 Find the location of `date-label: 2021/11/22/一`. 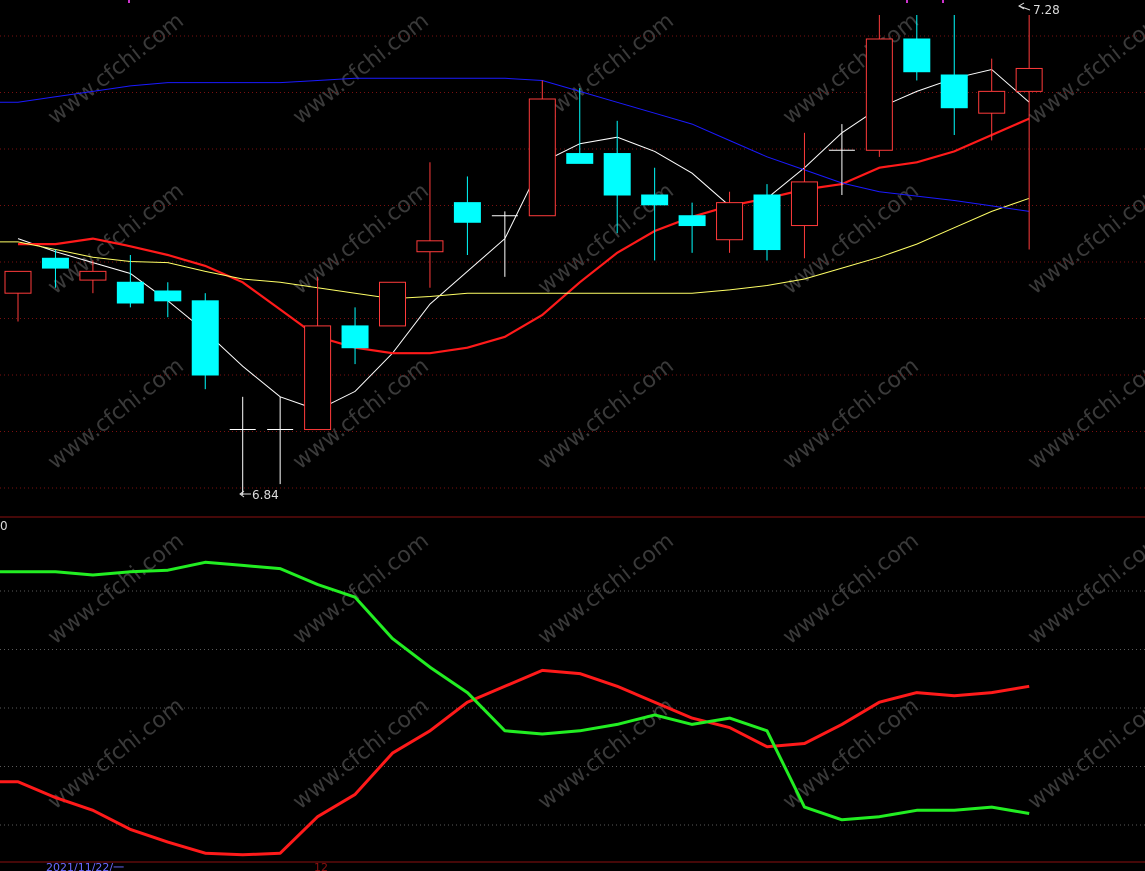

date-label: 2021/11/22/一 is located at coordinates (85, 866).